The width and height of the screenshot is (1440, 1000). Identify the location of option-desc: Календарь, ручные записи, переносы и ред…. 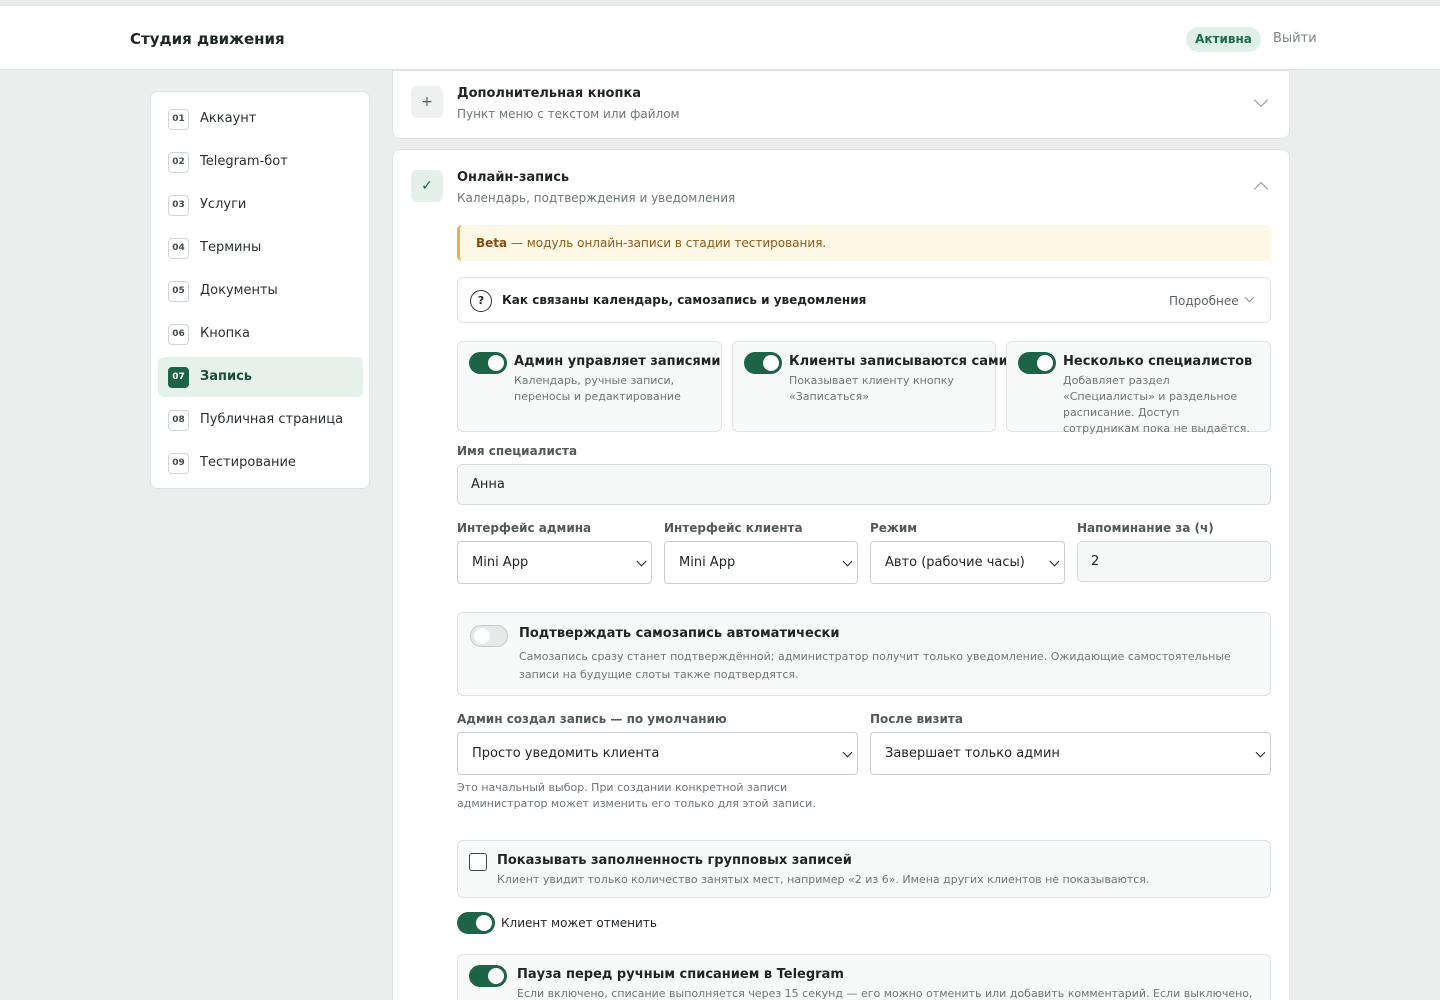
(597, 388).